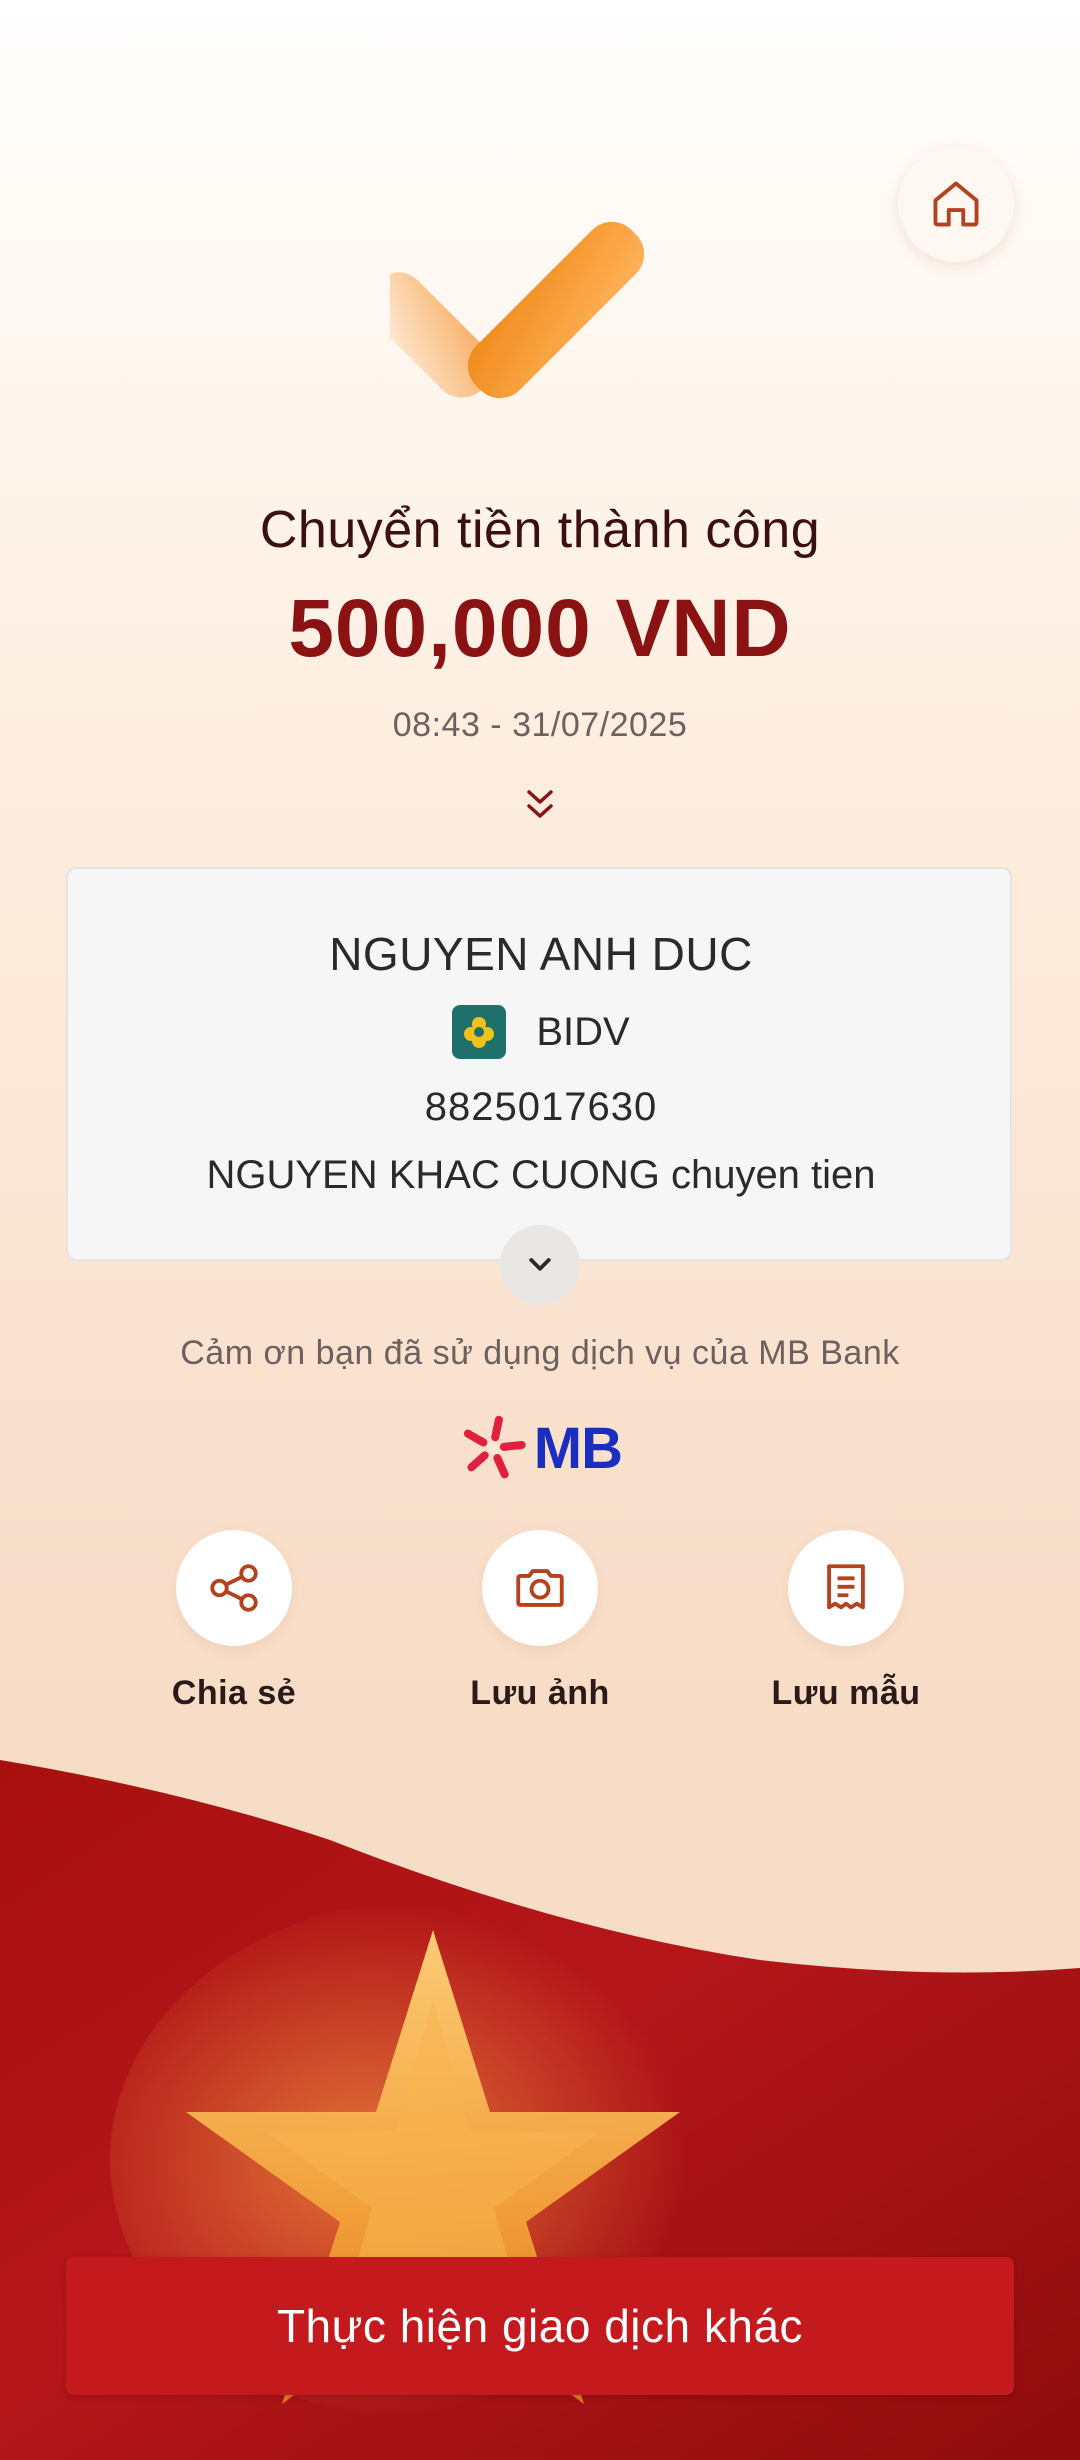  I want to click on share-action: Chia sẻ, so click(234, 1621).